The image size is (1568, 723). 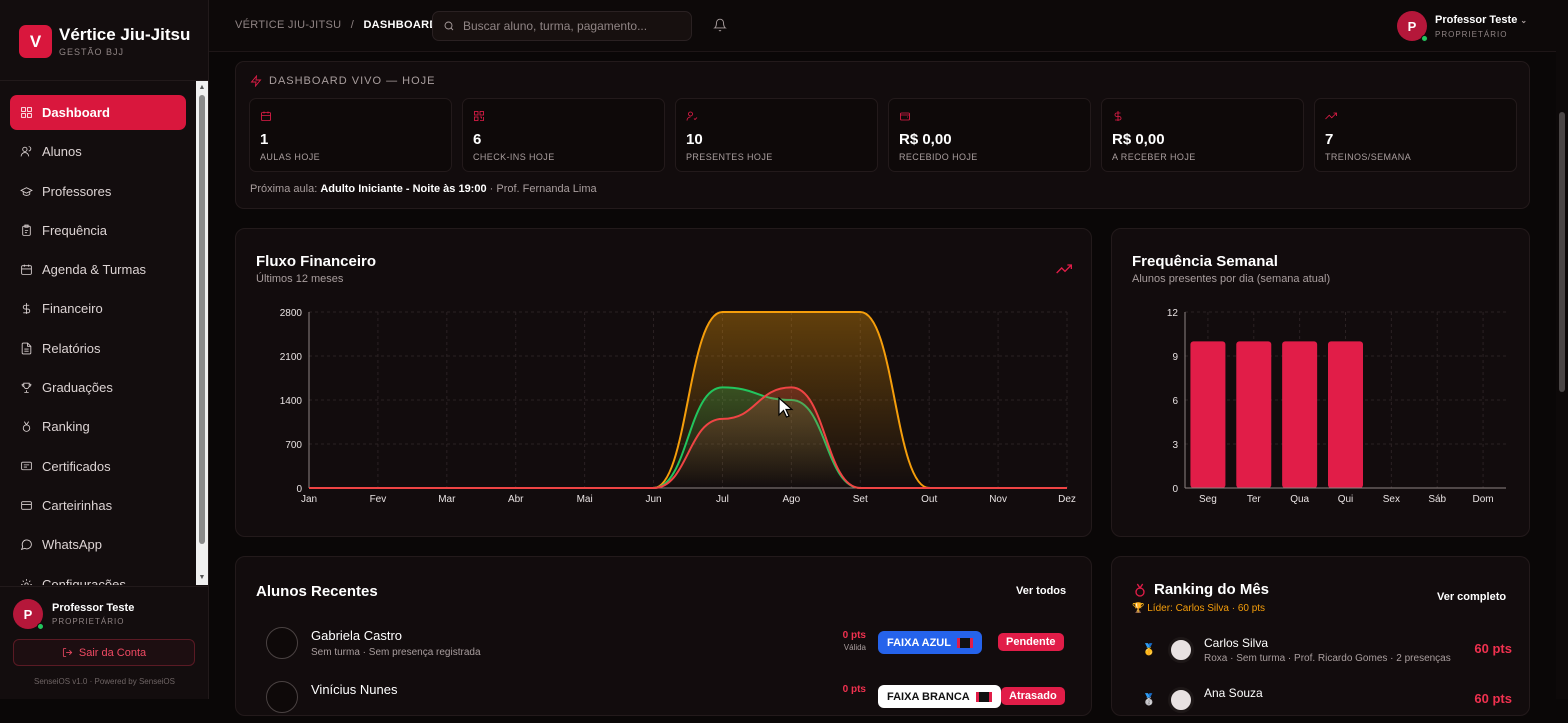 I want to click on user-menu: P Professor Teste ⌄ PROPRIETÁRIO, so click(x=1462, y=26).